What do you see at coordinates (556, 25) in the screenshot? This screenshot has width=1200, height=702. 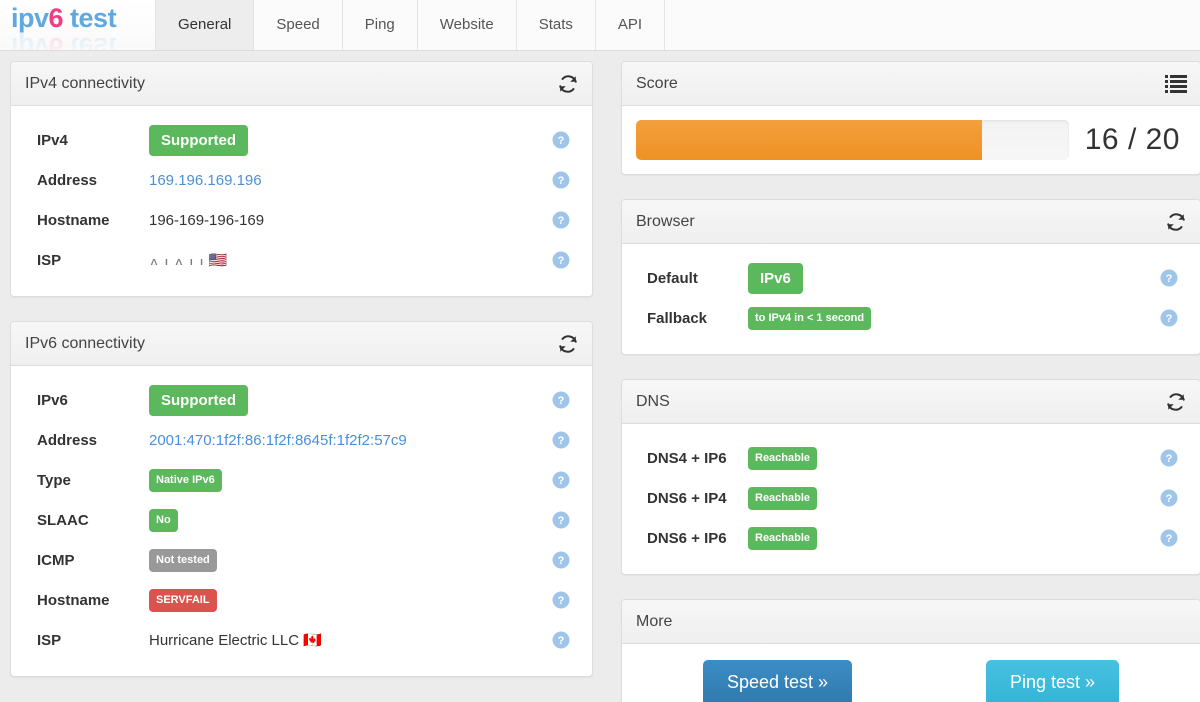 I see `tab-stats: Stats` at bounding box center [556, 25].